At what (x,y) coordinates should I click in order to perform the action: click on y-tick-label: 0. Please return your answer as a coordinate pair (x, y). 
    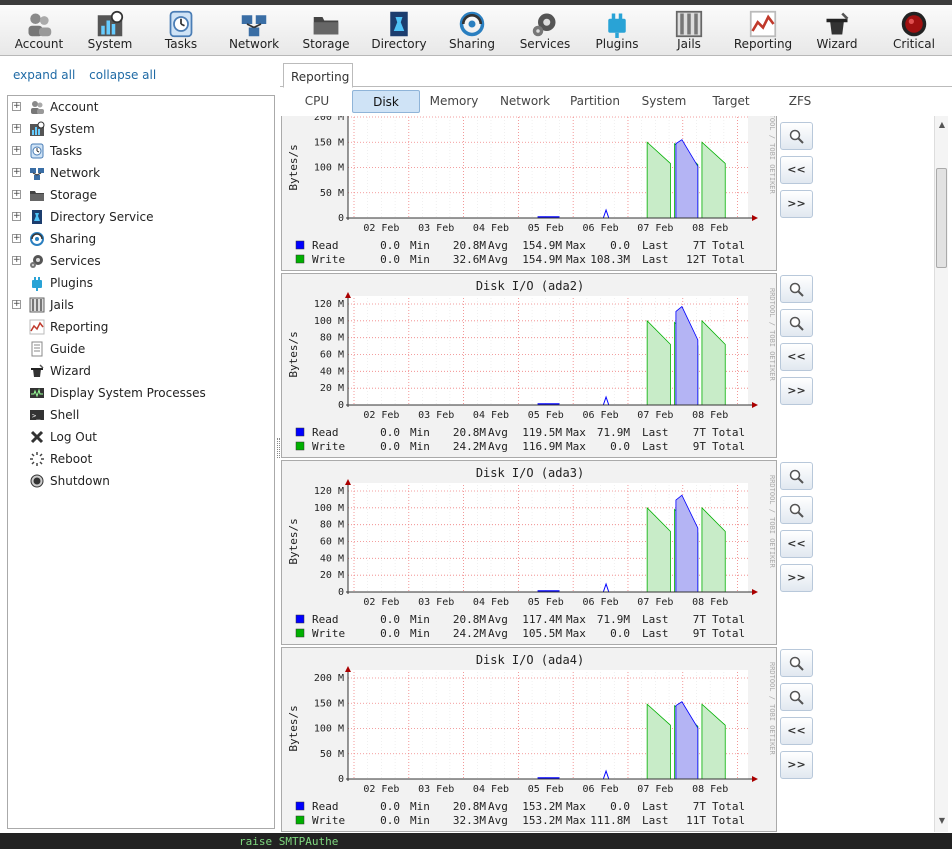
    Looking at the image, I should click on (341, 405).